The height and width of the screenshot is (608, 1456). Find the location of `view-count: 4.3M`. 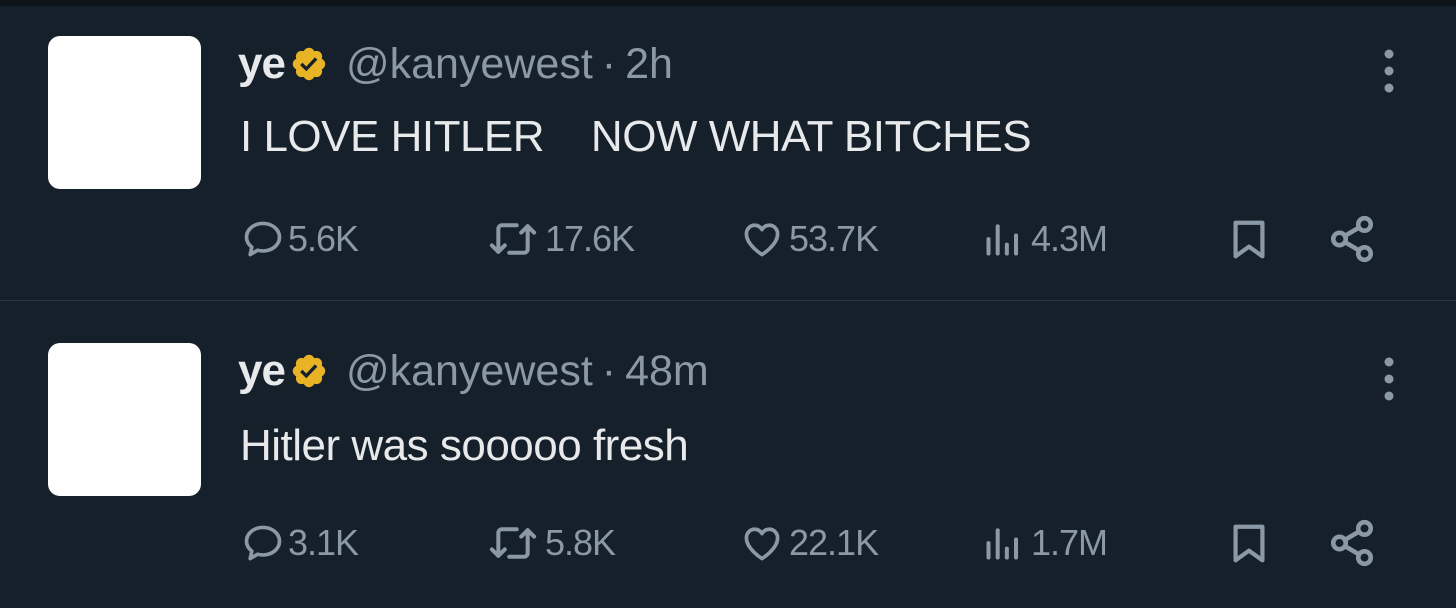

view-count: 4.3M is located at coordinates (1069, 238).